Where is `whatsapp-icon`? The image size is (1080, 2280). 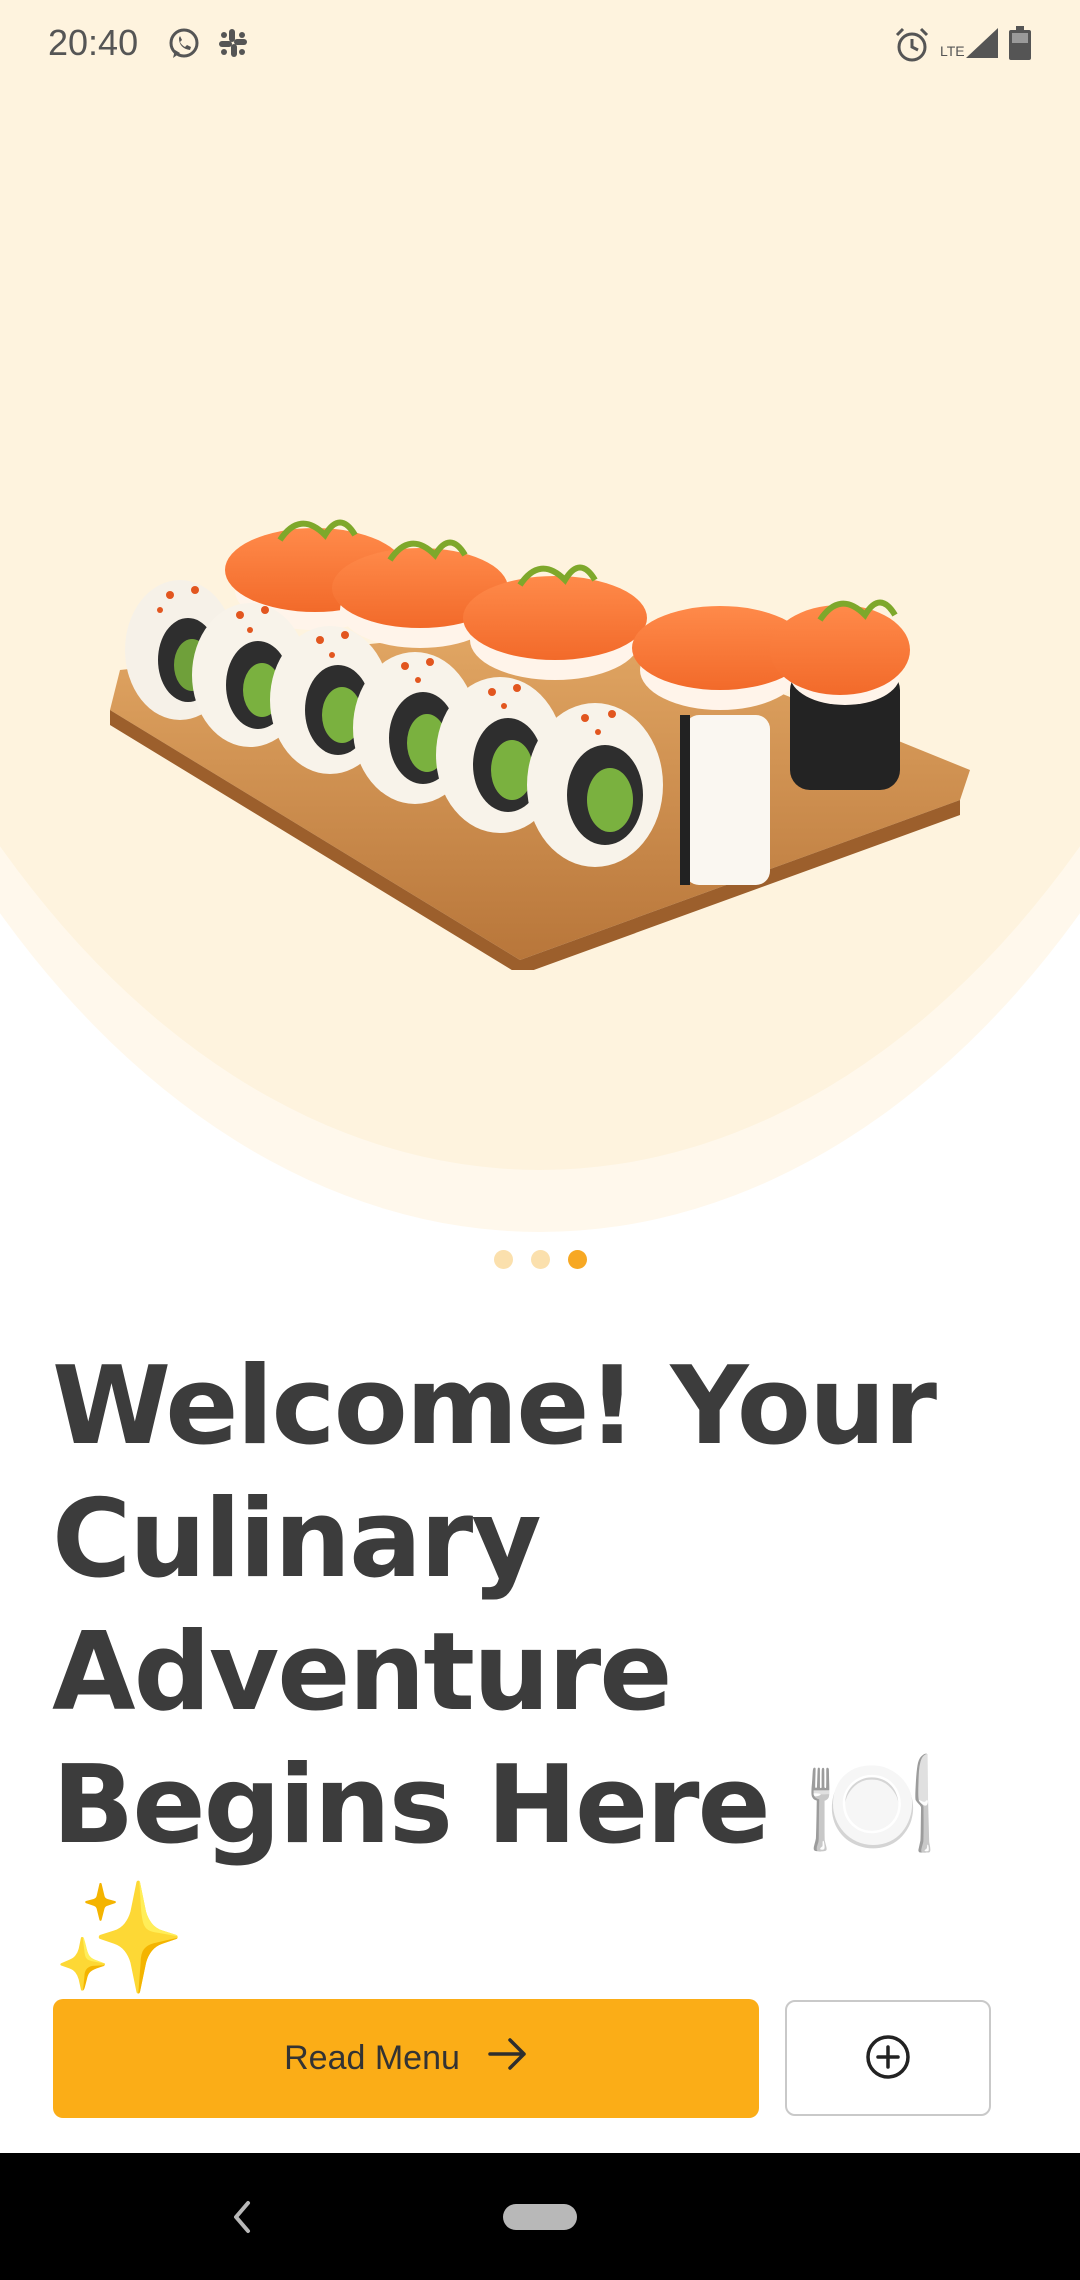
whatsapp-icon is located at coordinates (184, 46).